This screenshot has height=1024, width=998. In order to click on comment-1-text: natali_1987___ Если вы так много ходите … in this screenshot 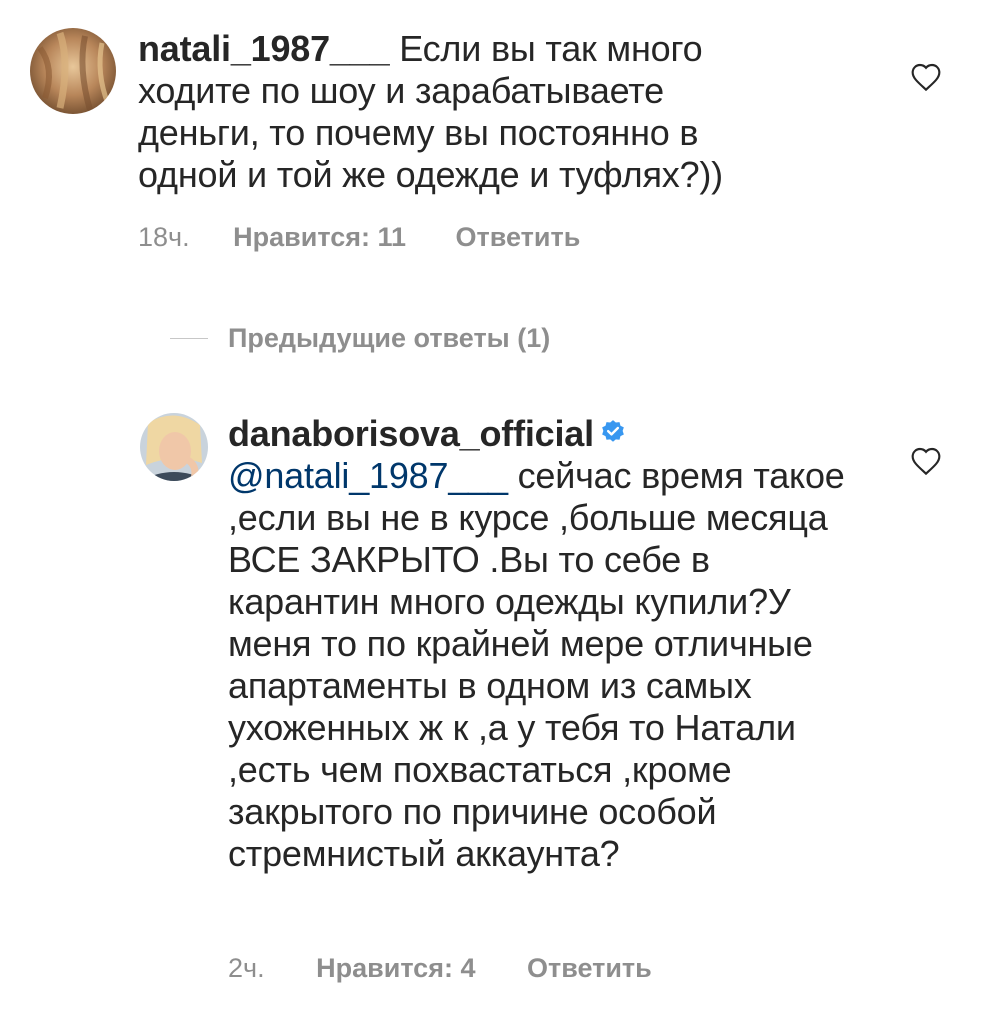, I will do `click(448, 112)`.